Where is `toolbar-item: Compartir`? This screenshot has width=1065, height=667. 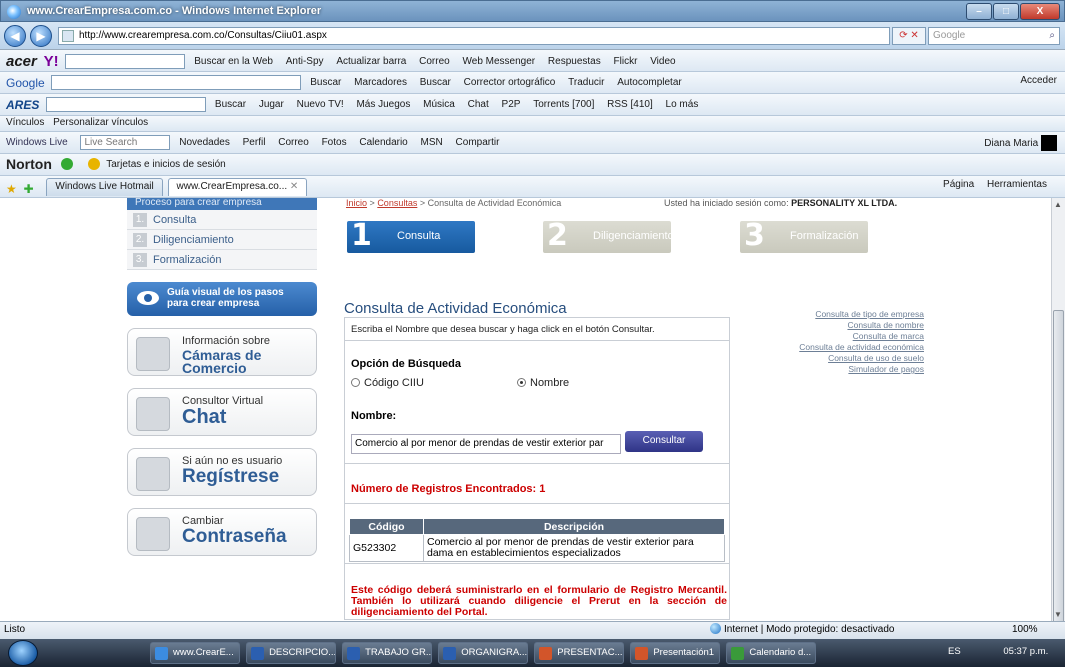 toolbar-item: Compartir is located at coordinates (478, 142).